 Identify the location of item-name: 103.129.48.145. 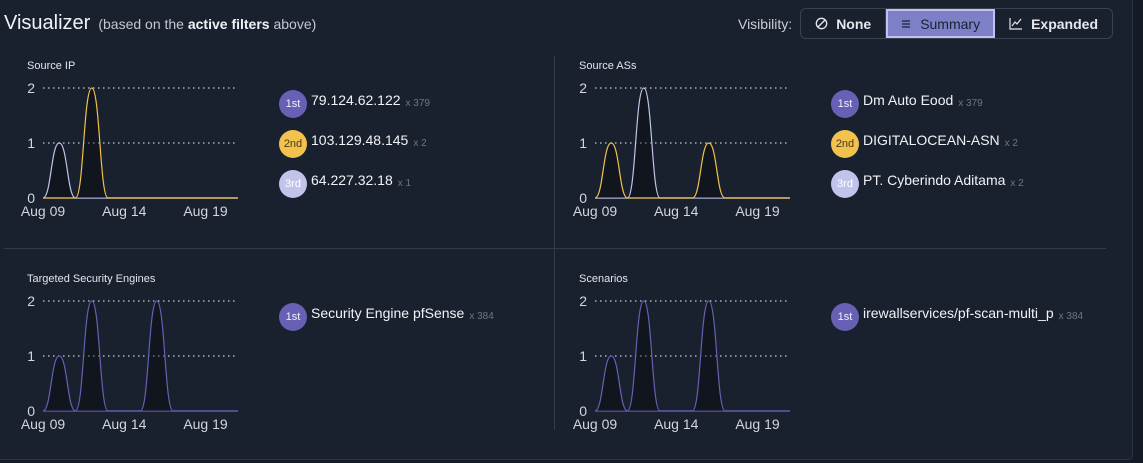
(360, 140).